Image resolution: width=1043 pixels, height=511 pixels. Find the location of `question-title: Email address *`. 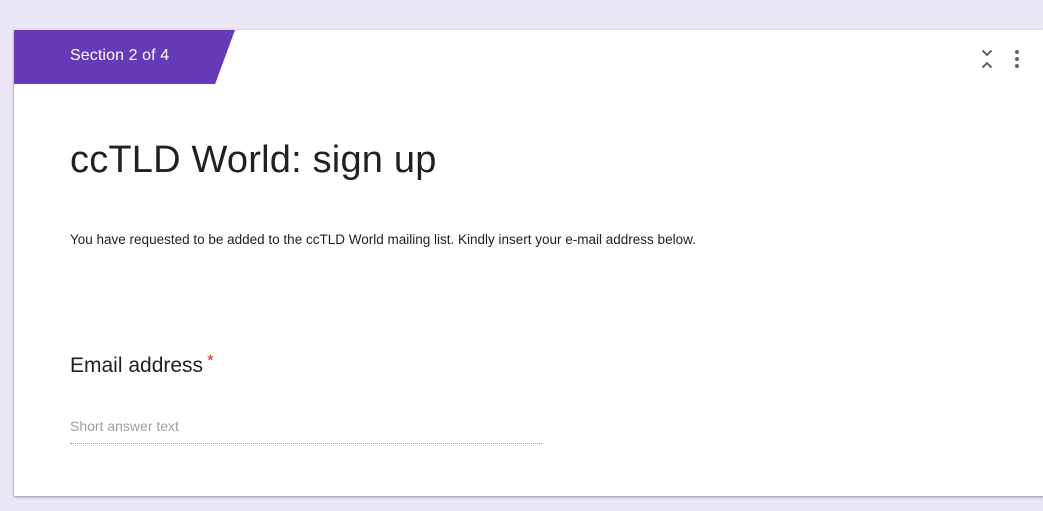

question-title: Email address * is located at coordinates (142, 366).